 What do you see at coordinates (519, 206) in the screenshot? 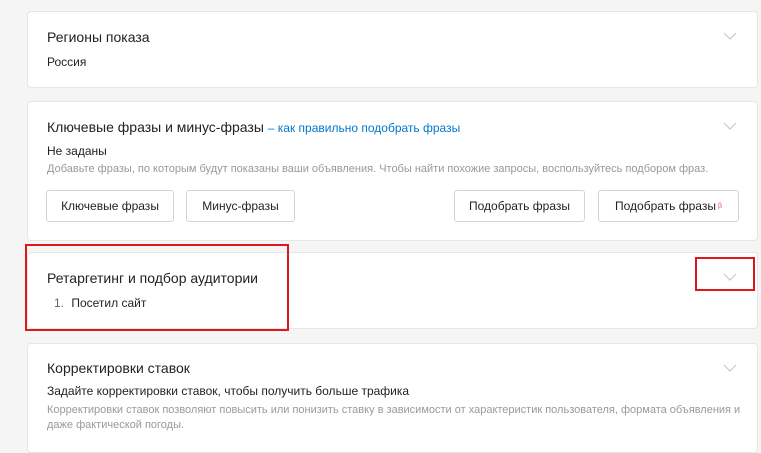
I see `pick-phrases-button: Подобрать фразы` at bounding box center [519, 206].